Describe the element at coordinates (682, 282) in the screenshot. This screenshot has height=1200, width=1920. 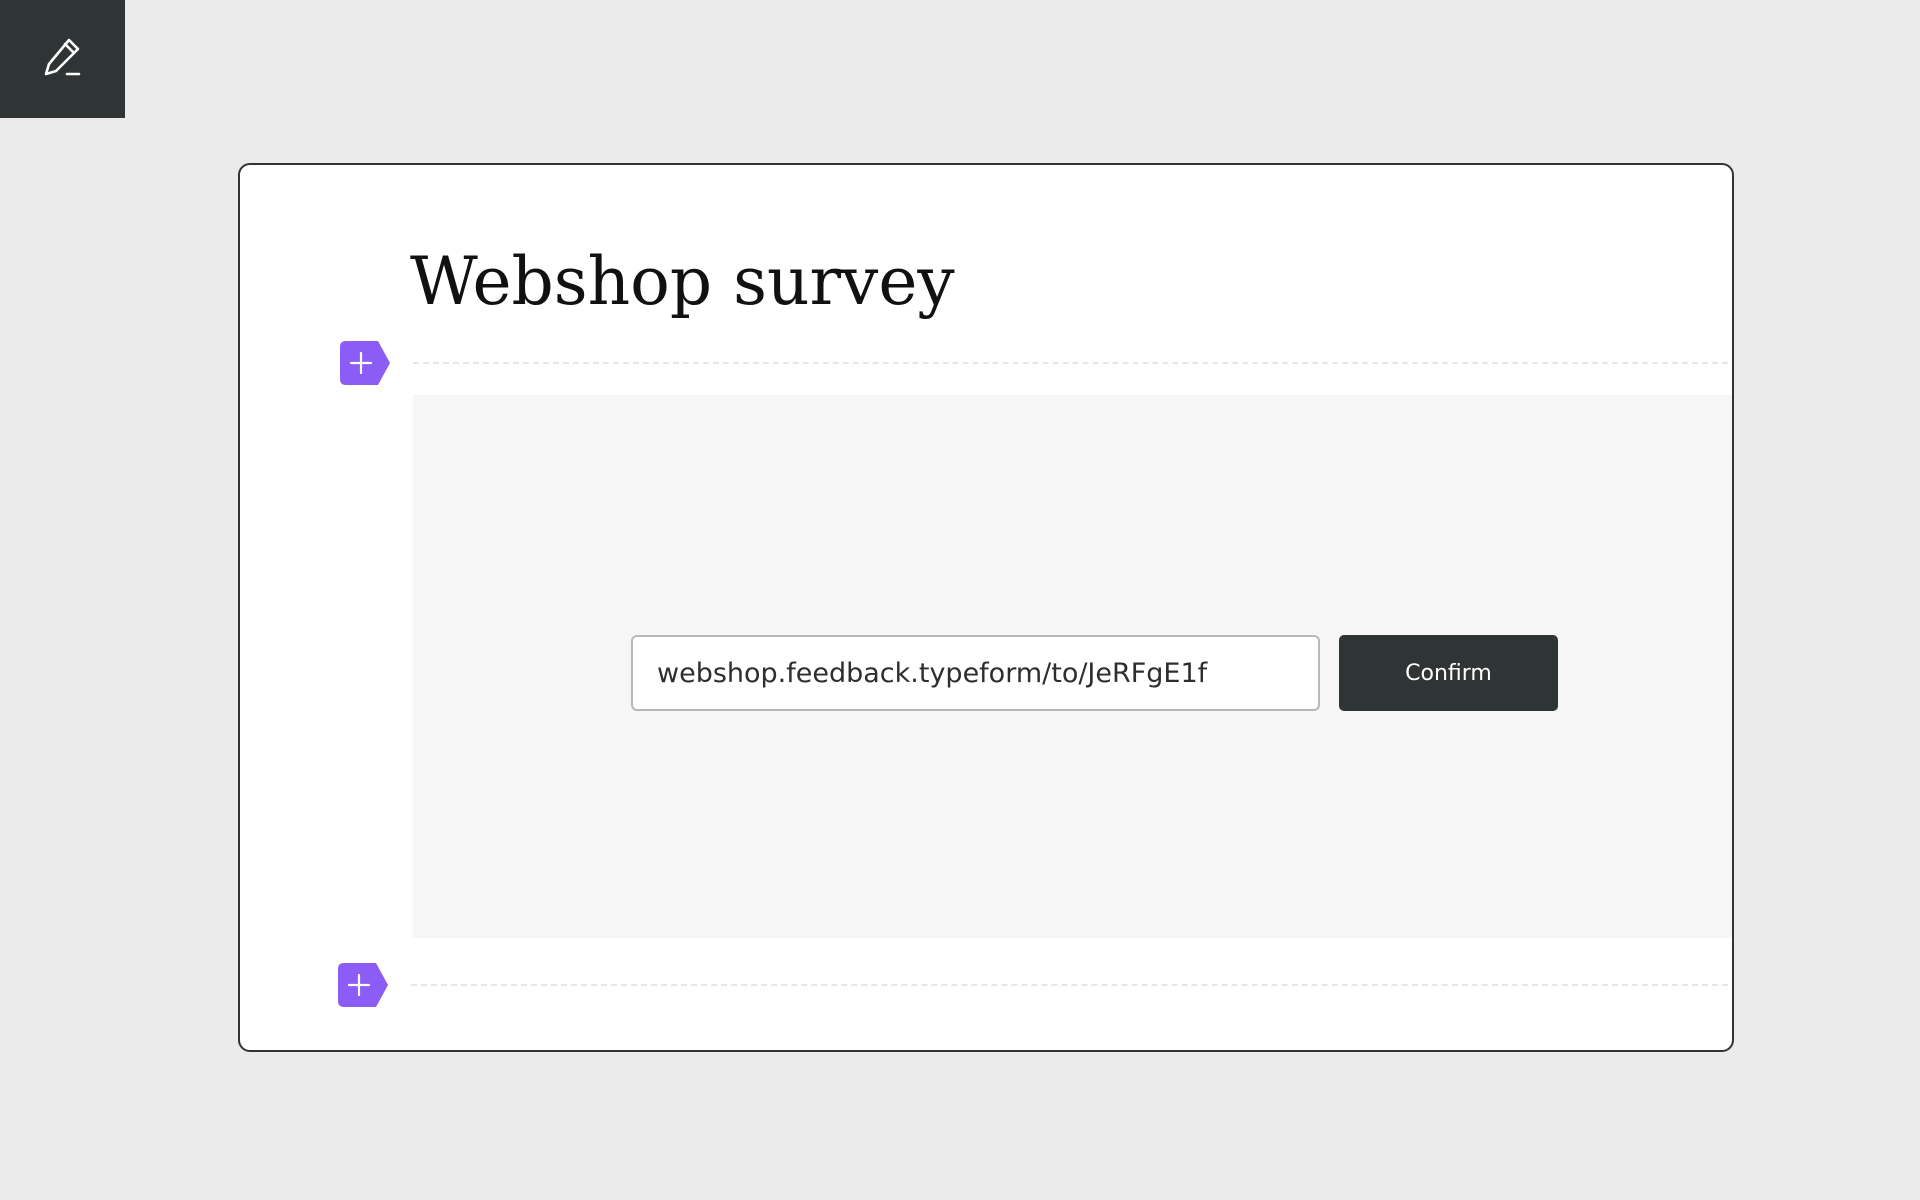
I see `form-title: Webshop survey` at that location.